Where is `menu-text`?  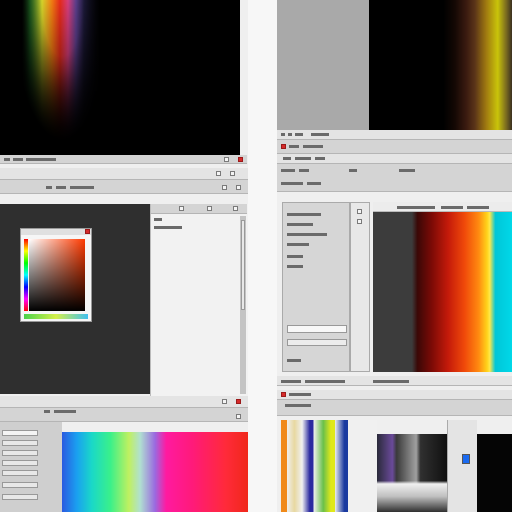 menu-text is located at coordinates (294, 146).